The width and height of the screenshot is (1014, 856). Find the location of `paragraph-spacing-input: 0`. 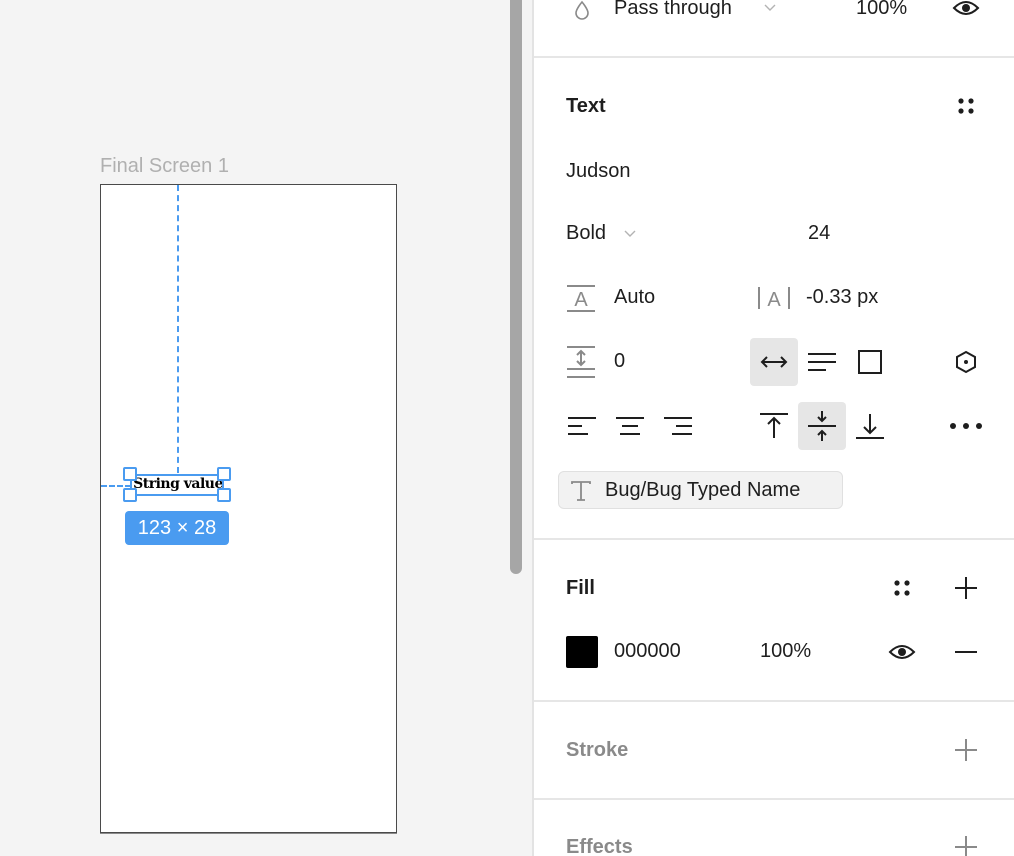

paragraph-spacing-input: 0 is located at coordinates (619, 361).